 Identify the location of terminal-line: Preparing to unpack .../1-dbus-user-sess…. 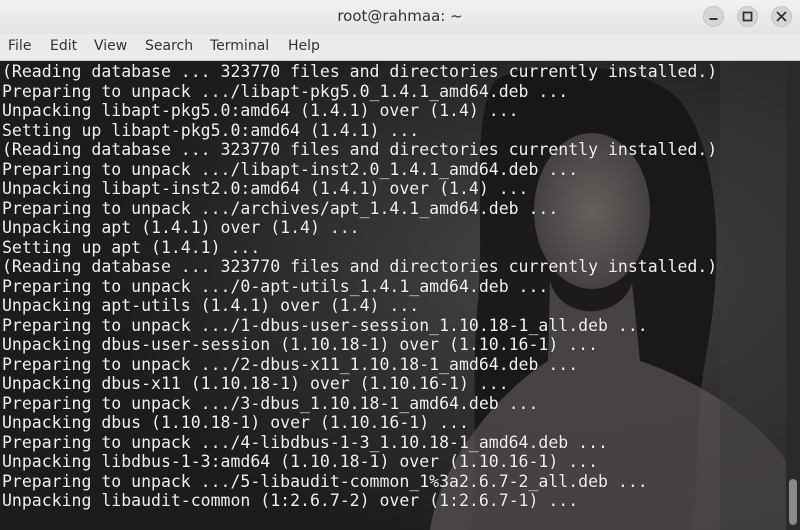
(325, 325).